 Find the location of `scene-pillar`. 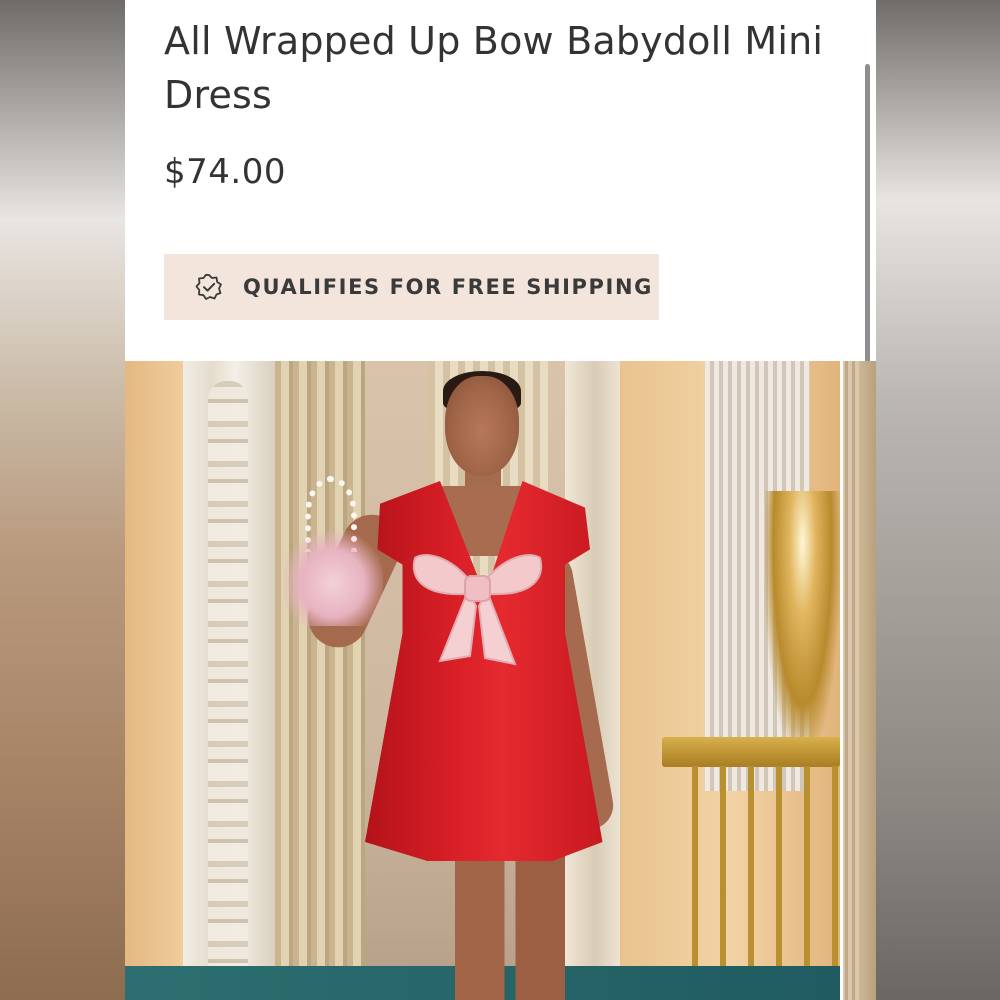

scene-pillar is located at coordinates (230, 680).